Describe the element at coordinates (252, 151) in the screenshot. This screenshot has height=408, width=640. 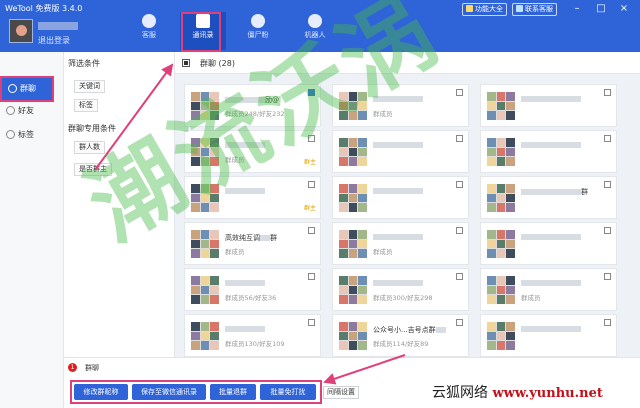
I see `group-card: 群成员 群主` at that location.